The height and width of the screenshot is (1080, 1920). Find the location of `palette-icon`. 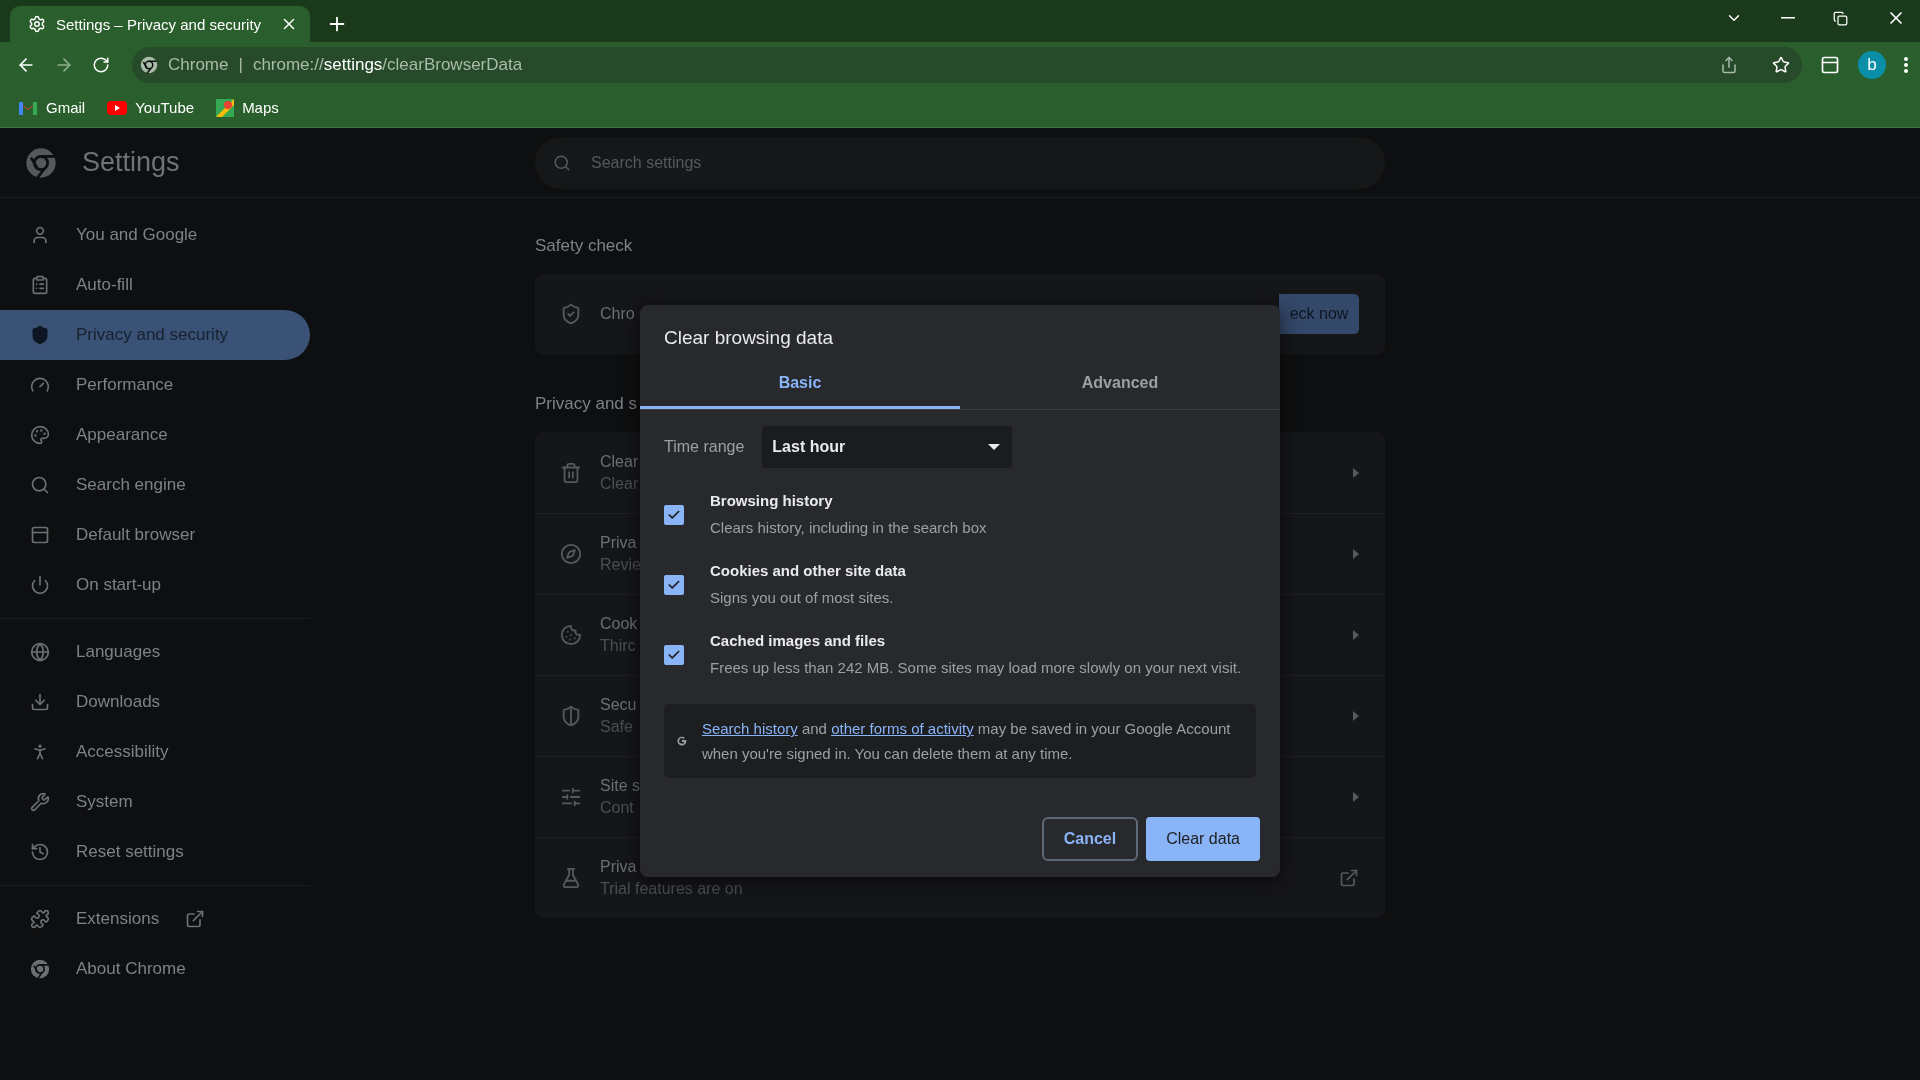

palette-icon is located at coordinates (40, 435).